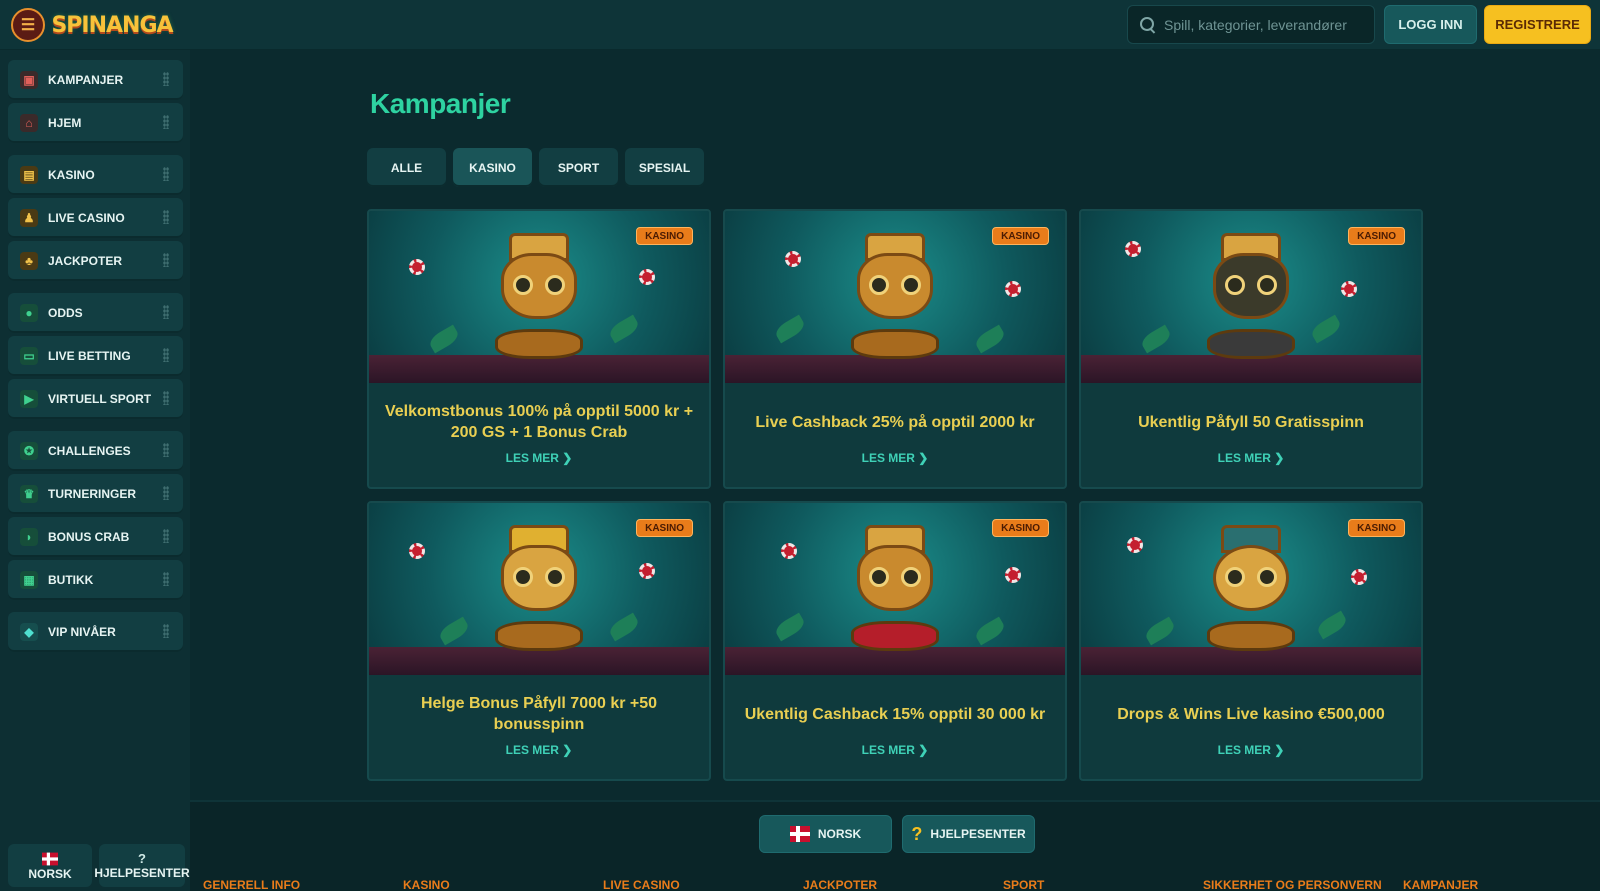 The image size is (1600, 891). Describe the element at coordinates (82, 632) in the screenshot. I see `sidebar-item-label: VIP NIVÅER` at that location.